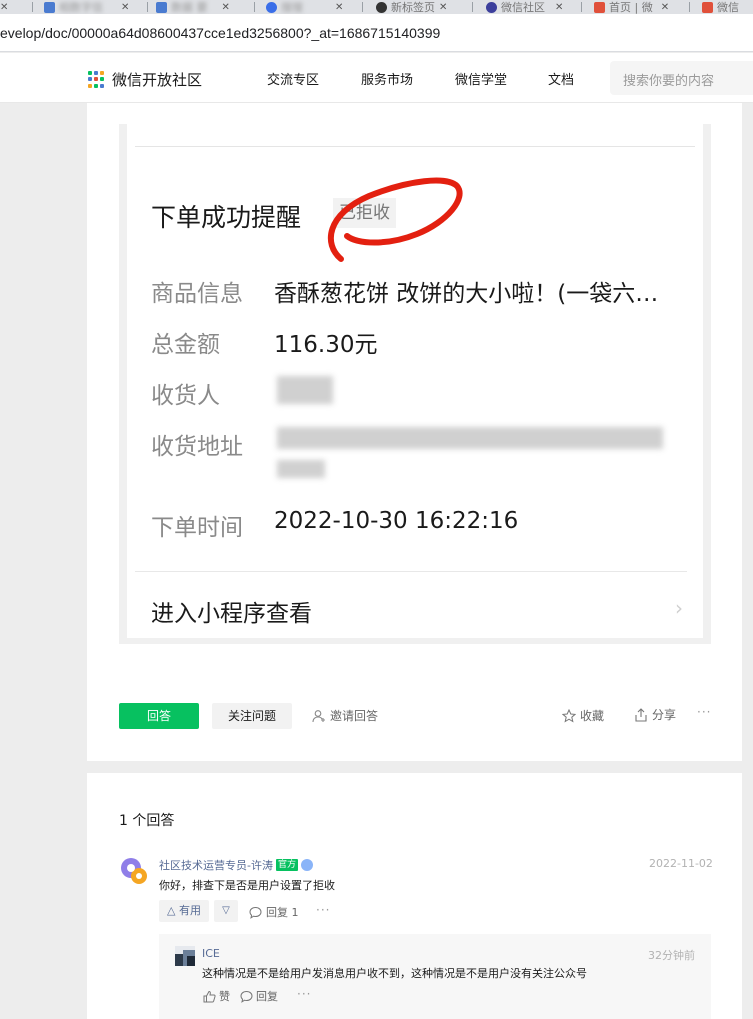  What do you see at coordinates (304, 994) in the screenshot?
I see `reply-more-icon: ···` at bounding box center [304, 994].